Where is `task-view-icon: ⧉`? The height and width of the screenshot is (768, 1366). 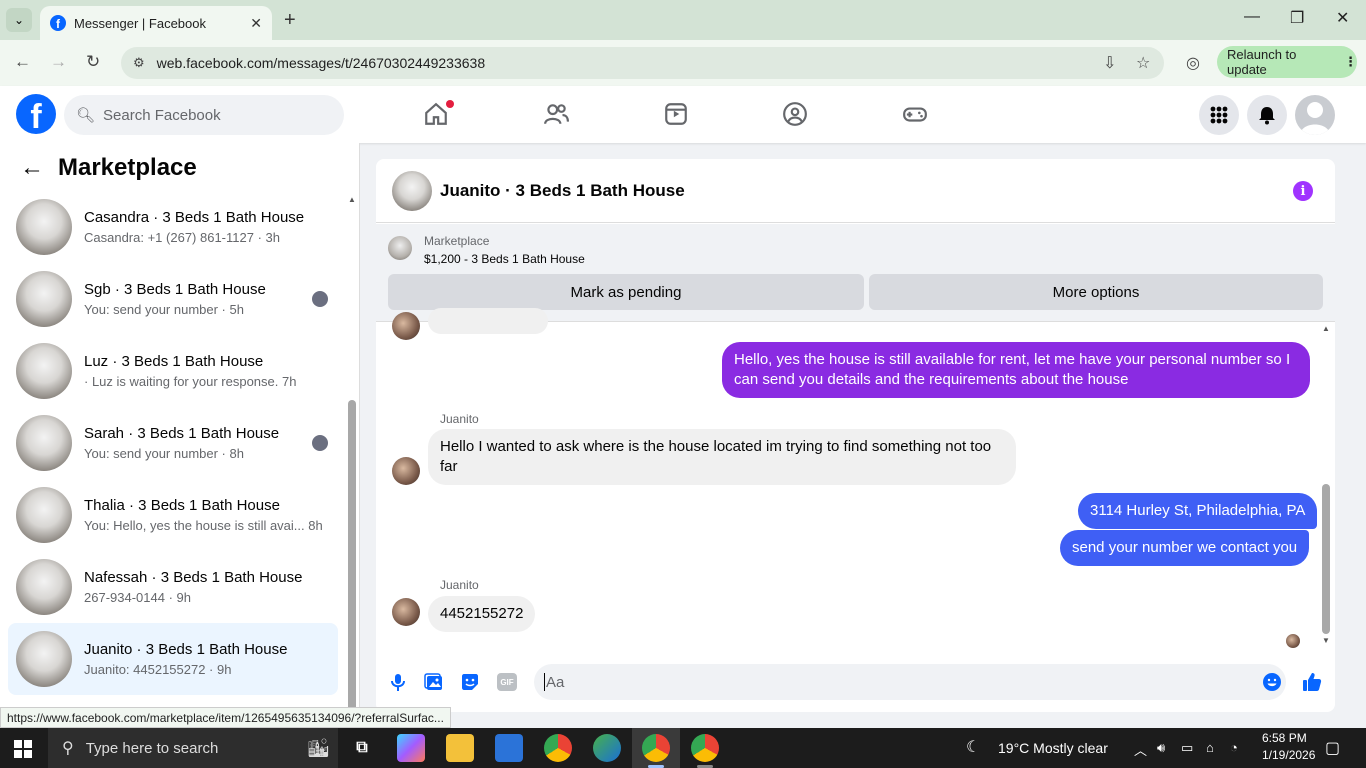
task-view-icon: ⧉ is located at coordinates (362, 748).